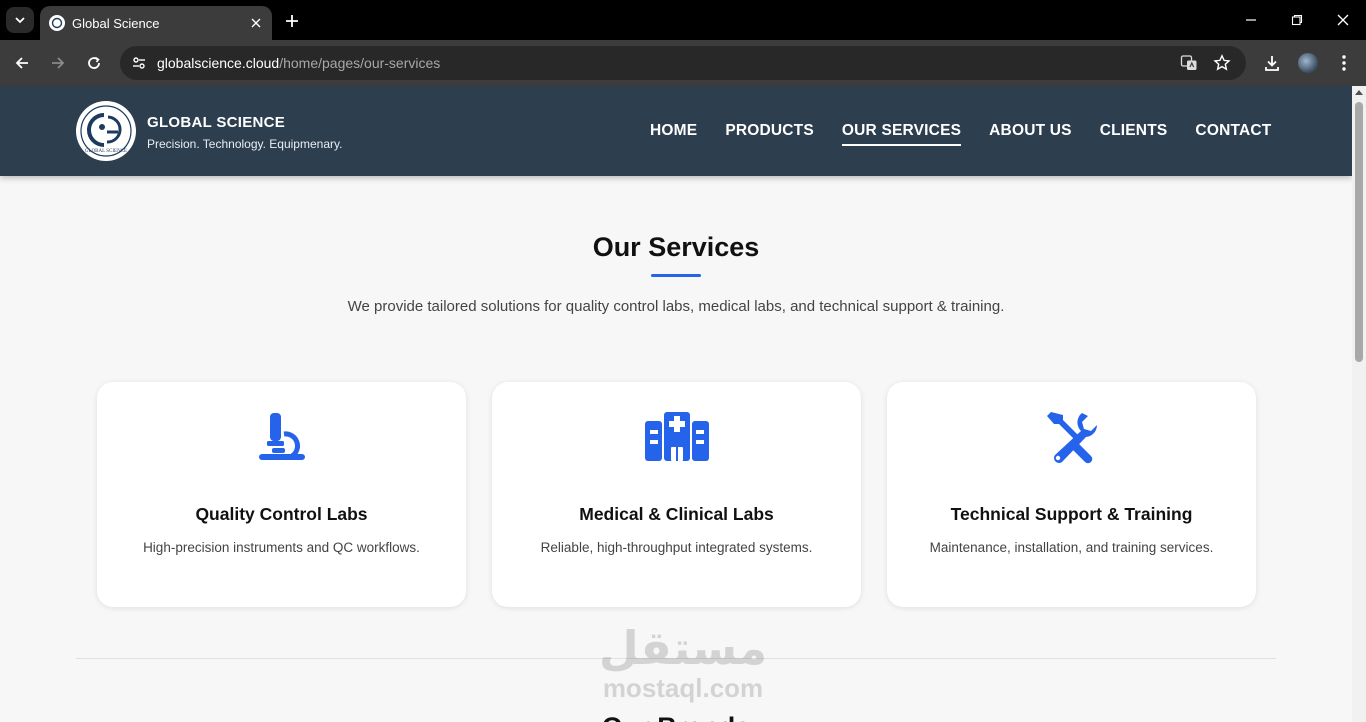  Describe the element at coordinates (216, 122) in the screenshot. I see `brand-name: GLOBAL SCIENCE` at that location.